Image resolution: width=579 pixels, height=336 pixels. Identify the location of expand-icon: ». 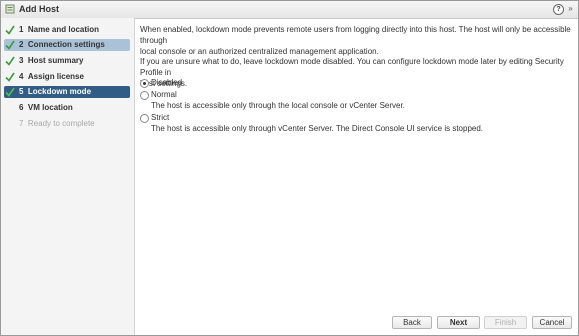
(570, 9).